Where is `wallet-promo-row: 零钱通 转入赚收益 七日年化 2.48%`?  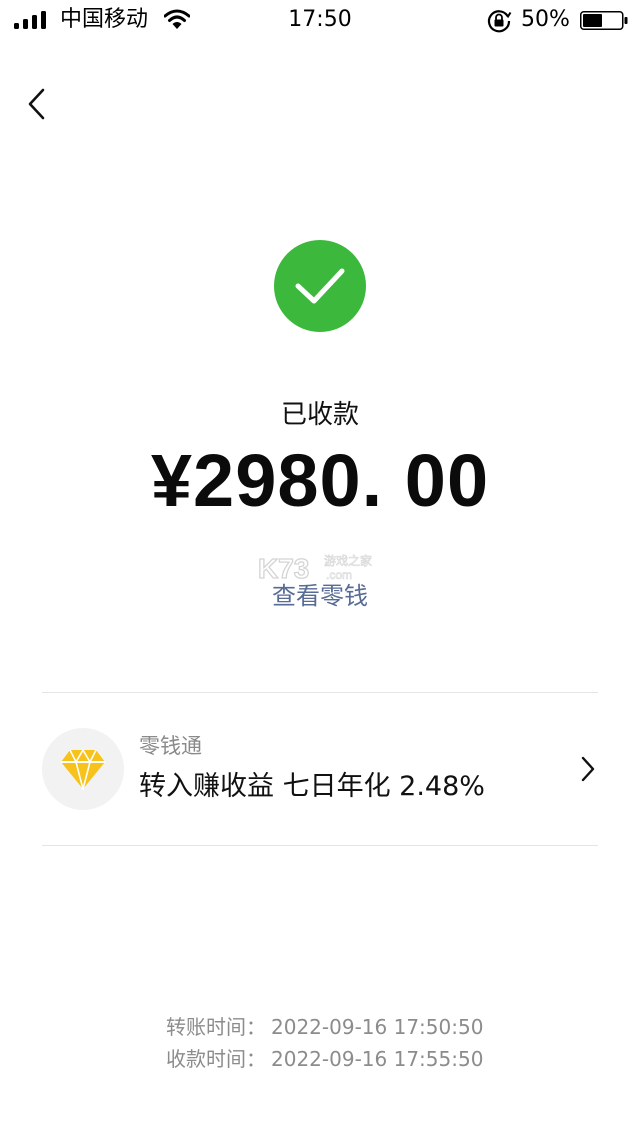 wallet-promo-row: 零钱通 转入赚收益 七日年化 2.48% is located at coordinates (320, 769).